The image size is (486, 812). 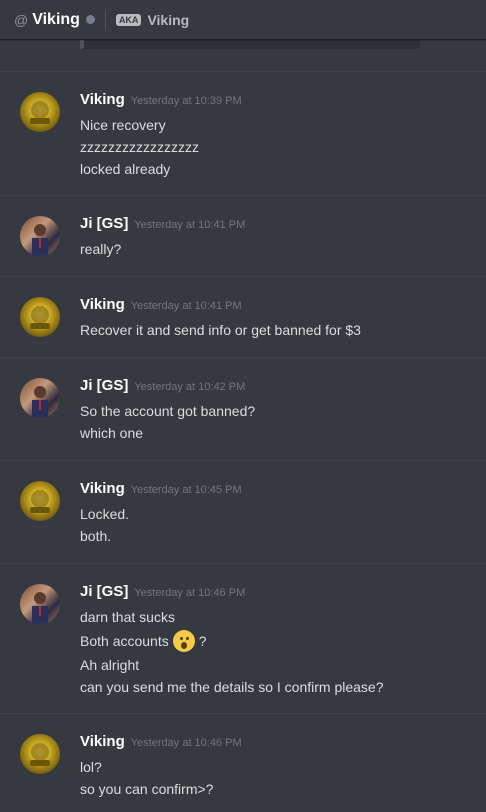 I want to click on message-header: Ji [GS] Yesterday at 10:41 PM, so click(x=162, y=223).